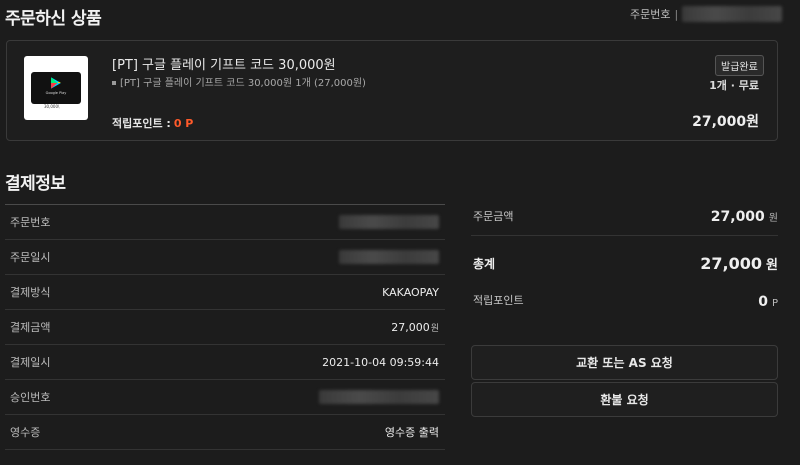 This screenshot has width=800, height=465. Describe the element at coordinates (56, 83) in the screenshot. I see `google-play-icon` at that location.